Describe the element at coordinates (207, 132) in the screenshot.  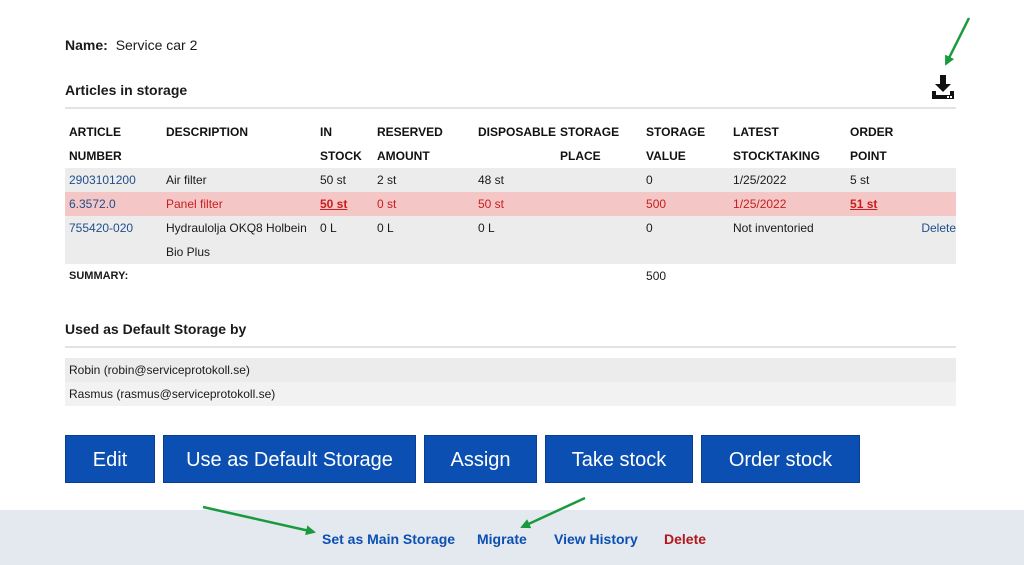
I see `header-description: DESCRIPTION` at that location.